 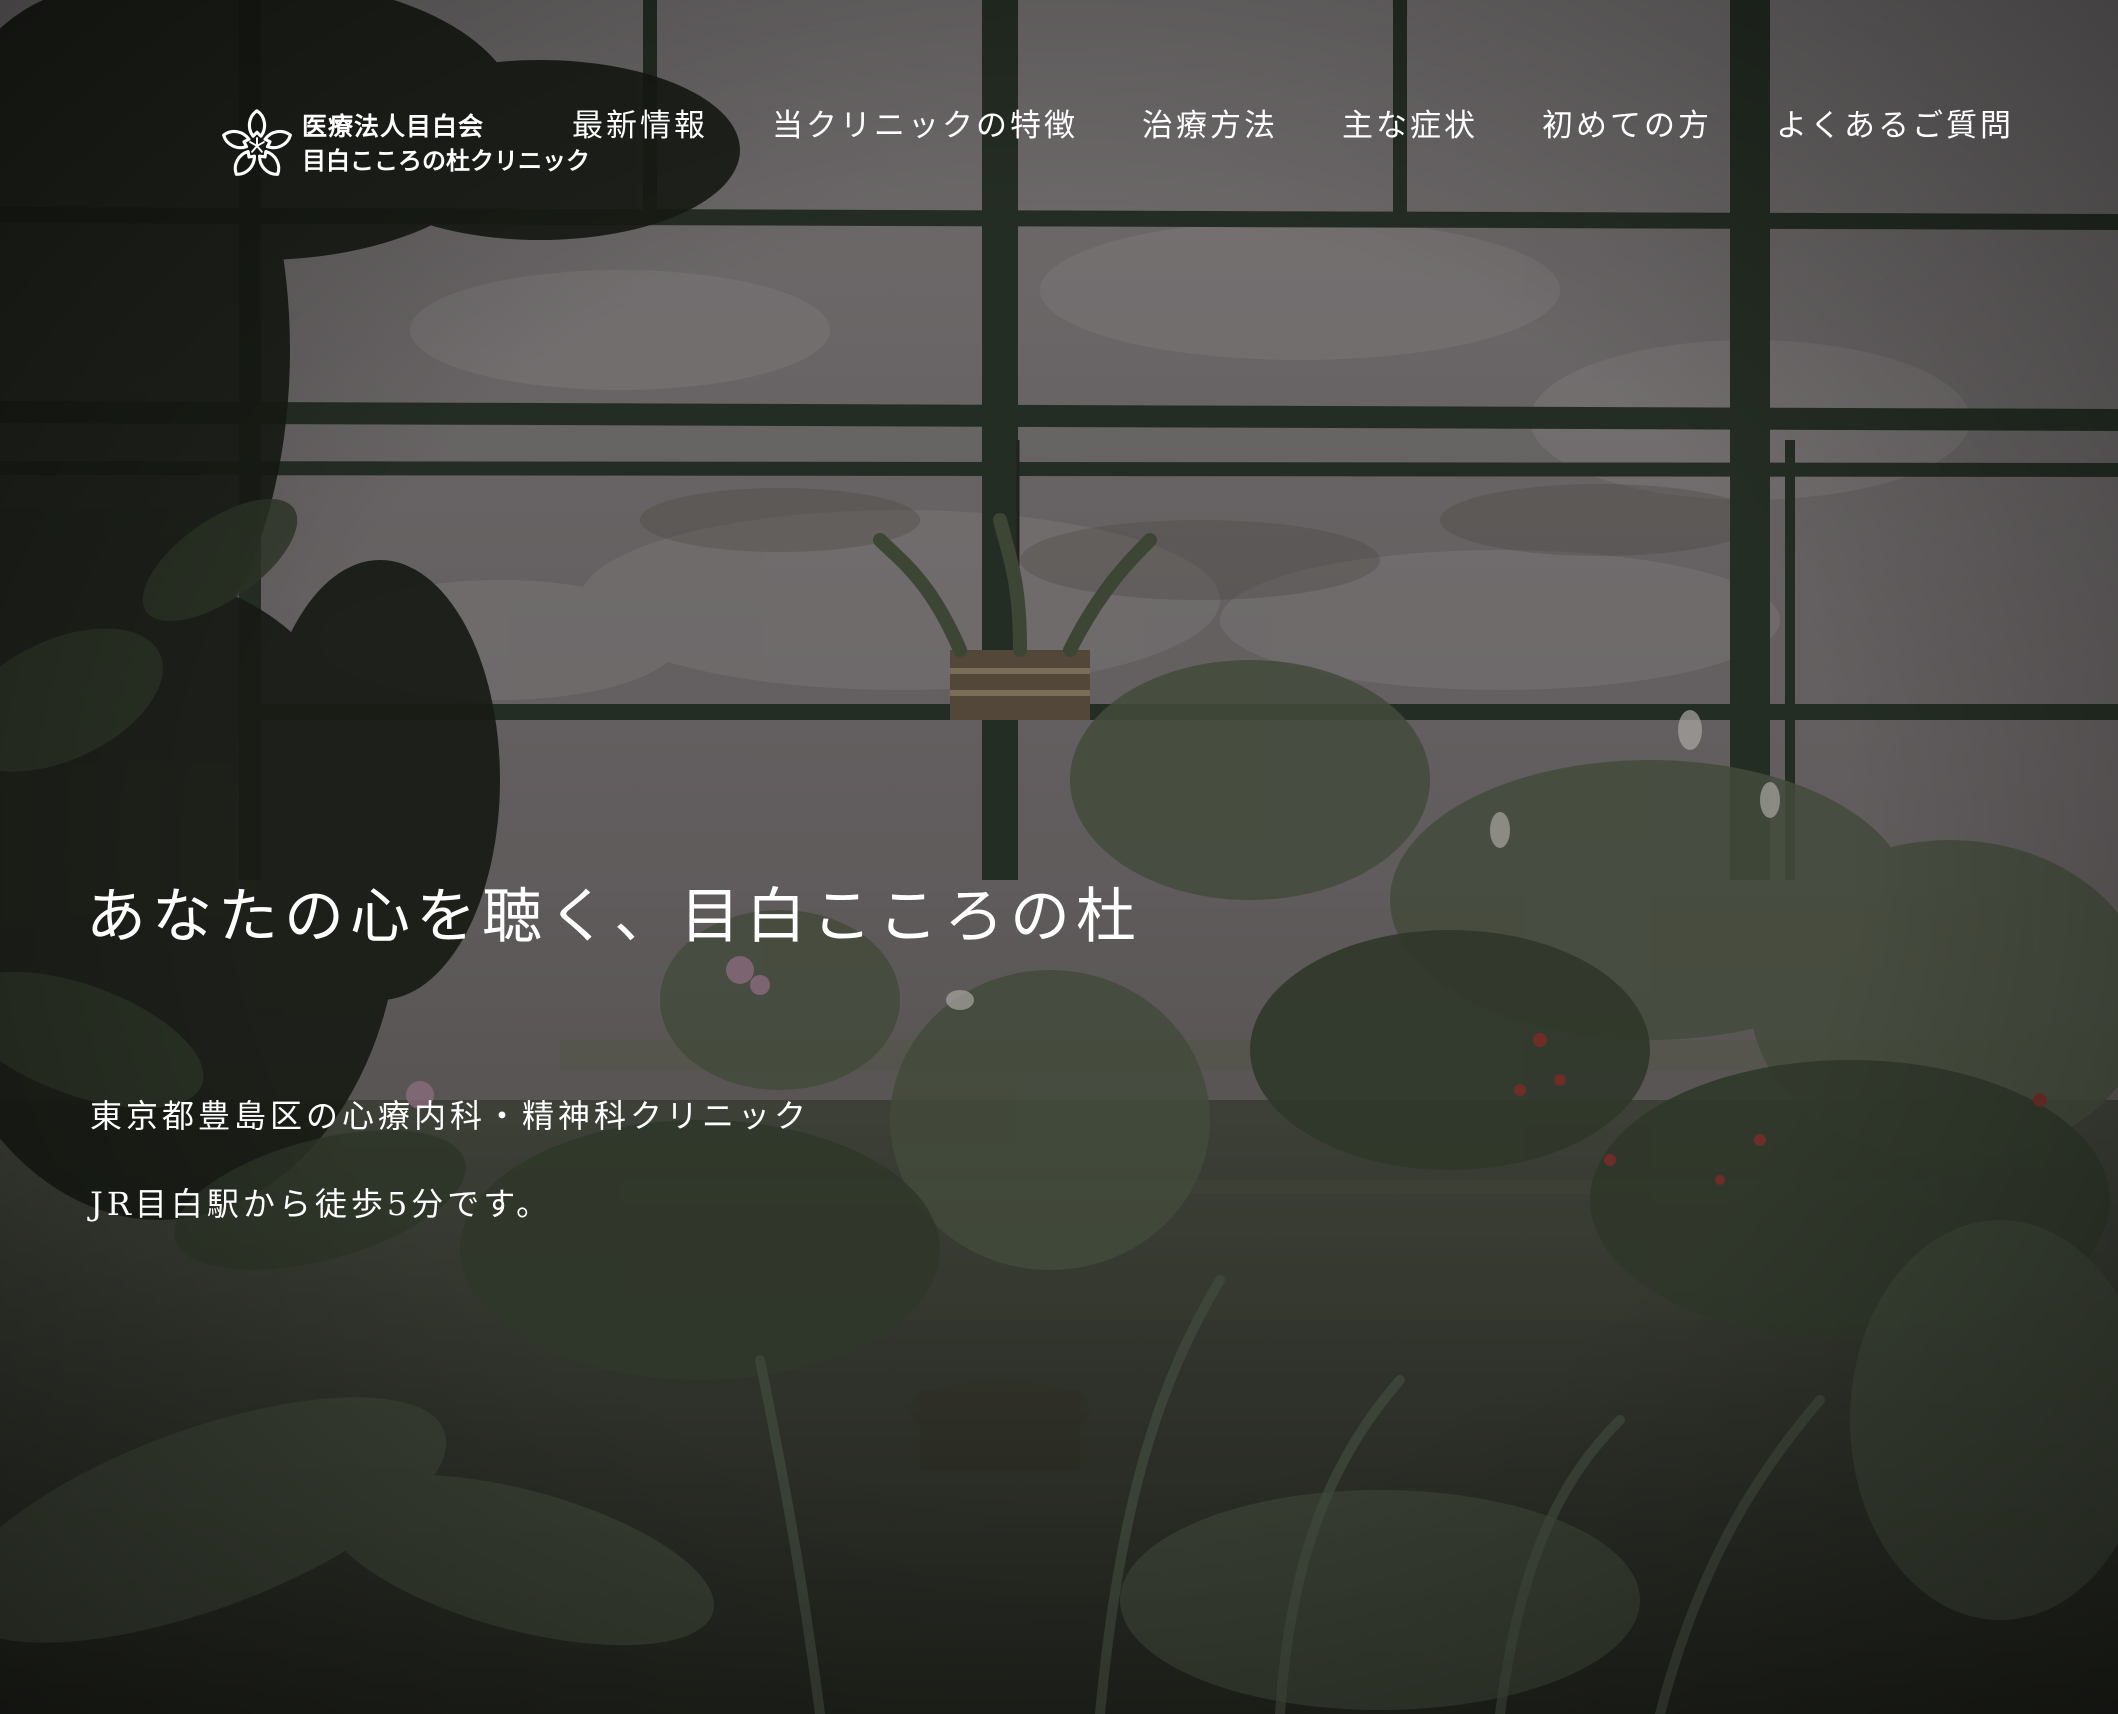 I want to click on hero-access-text: JR目白駅から徒歩5分です。, so click(x=321, y=1204).